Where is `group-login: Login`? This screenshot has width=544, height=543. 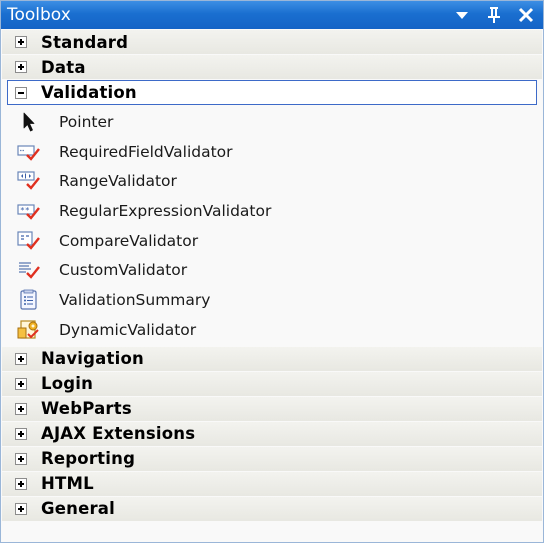 group-login: Login is located at coordinates (272, 384).